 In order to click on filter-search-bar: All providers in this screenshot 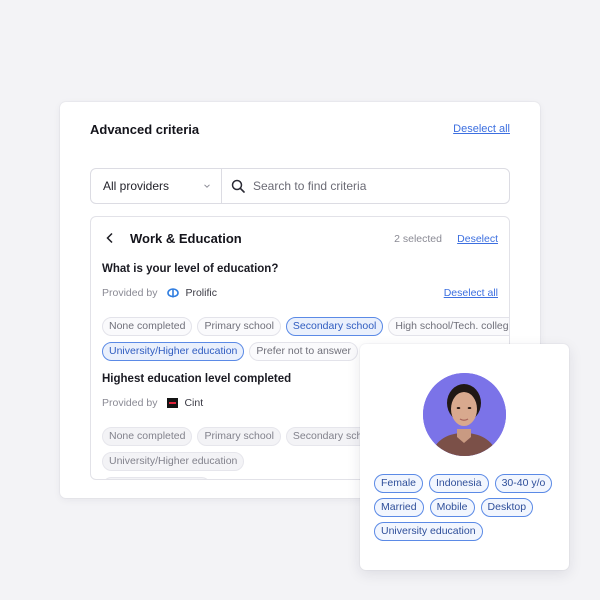, I will do `click(300, 186)`.